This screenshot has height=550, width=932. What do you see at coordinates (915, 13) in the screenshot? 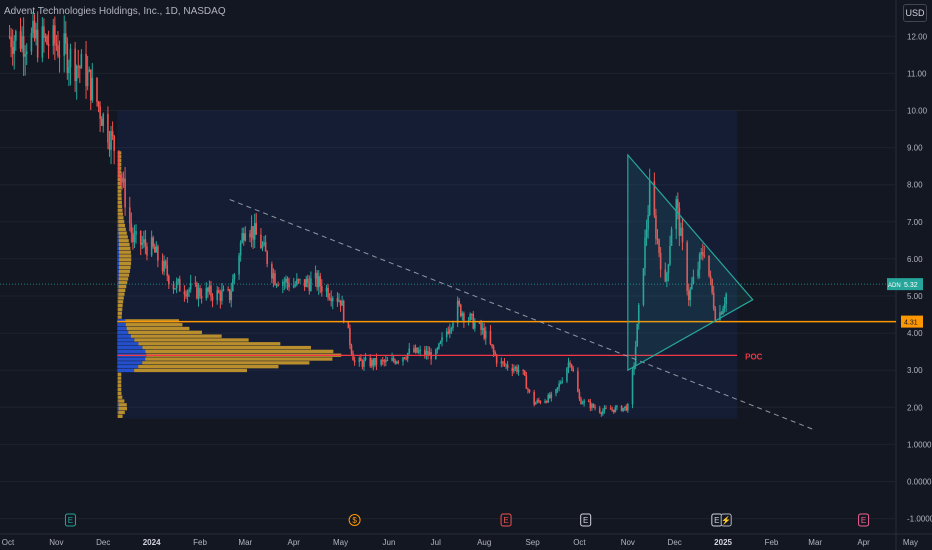
I see `currency-button: USD` at bounding box center [915, 13].